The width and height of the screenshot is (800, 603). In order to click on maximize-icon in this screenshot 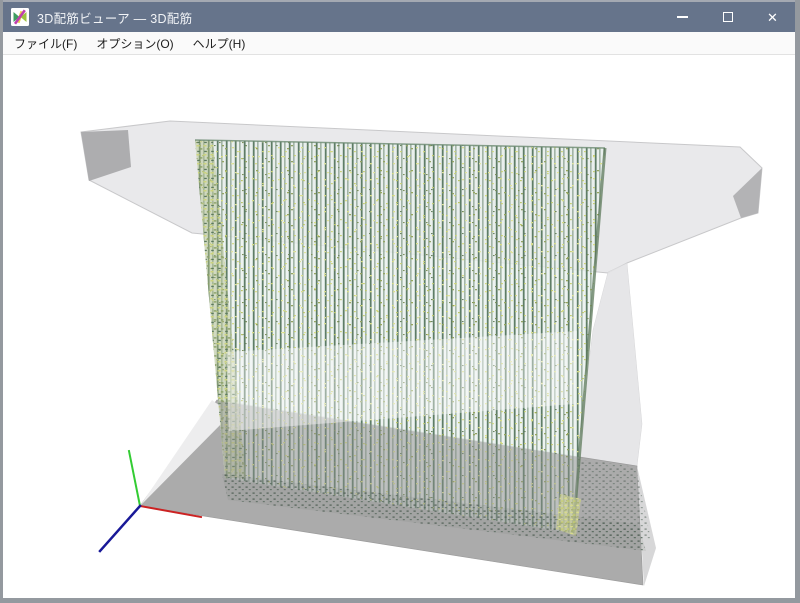, I will do `click(727, 17)`.